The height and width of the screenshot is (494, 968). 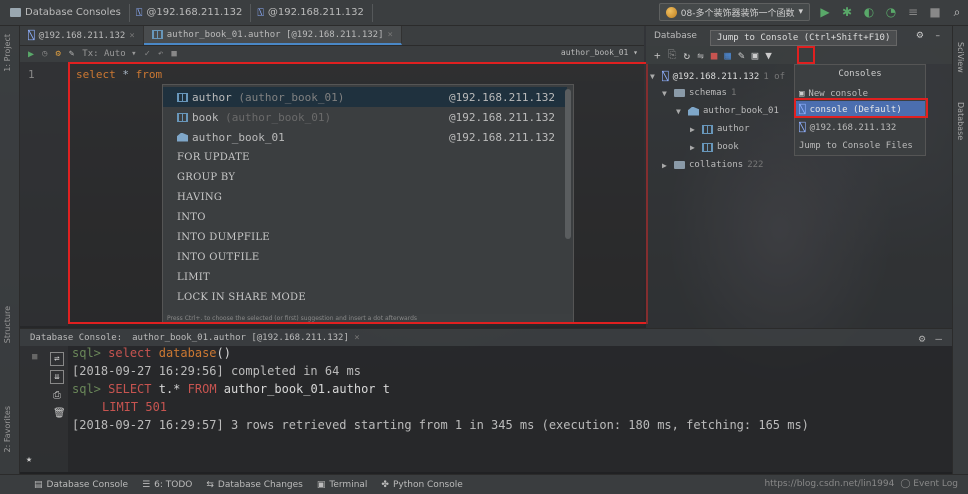 What do you see at coordinates (365, 197) in the screenshot?
I see `completion-keyword: HAVING` at bounding box center [365, 197].